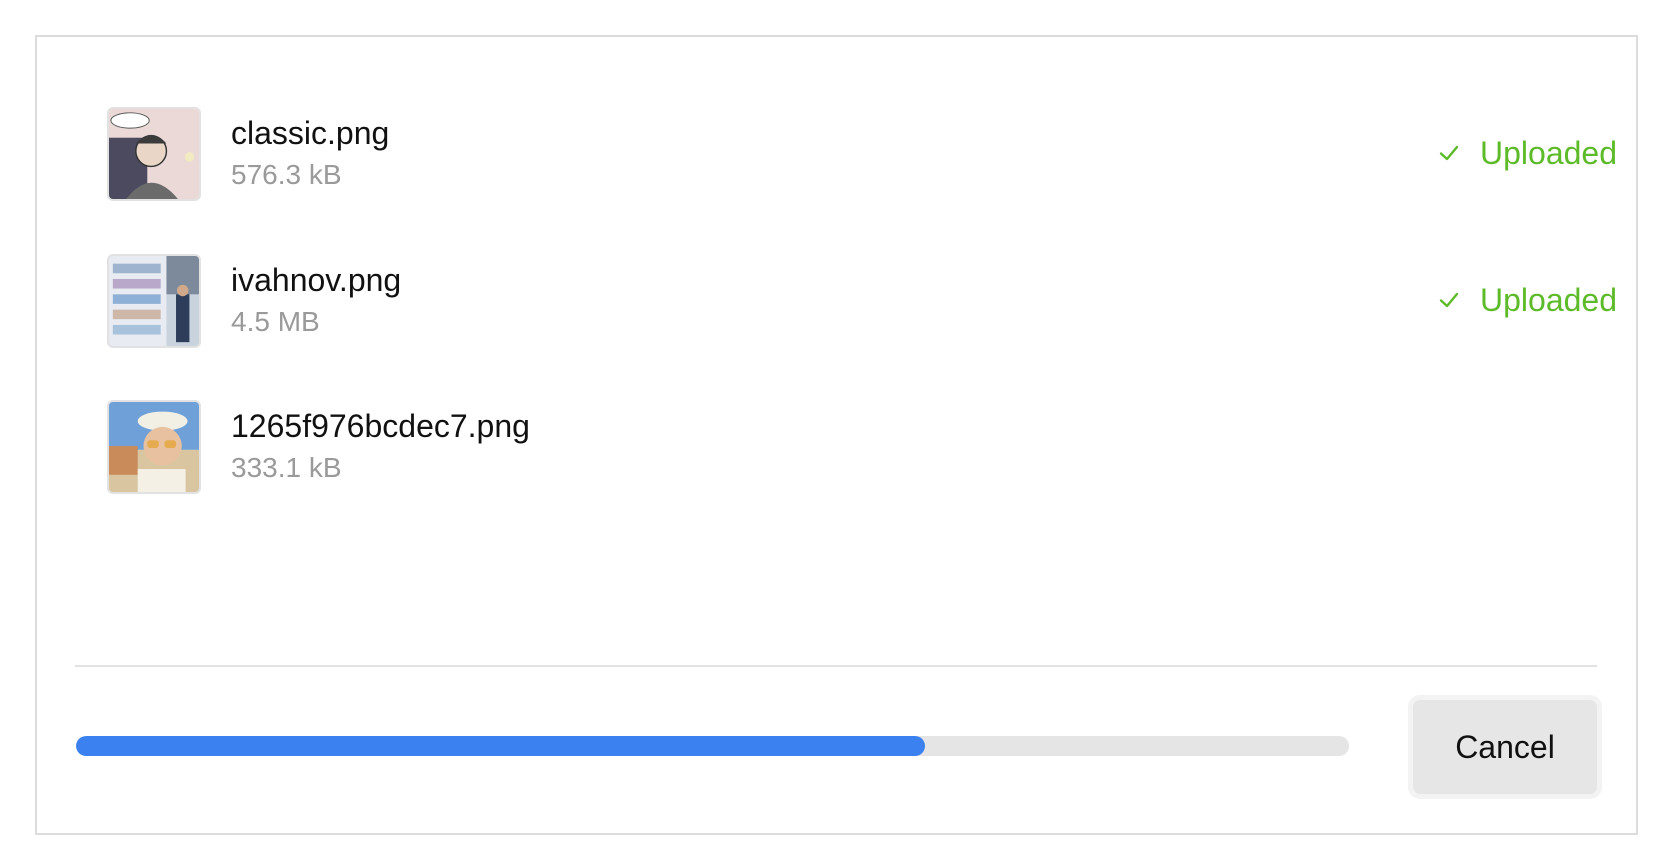 The width and height of the screenshot is (1668, 864). Describe the element at coordinates (862, 302) in the screenshot. I see `file-row: ivahnov.png 4.5 MB Uploaded` at that location.